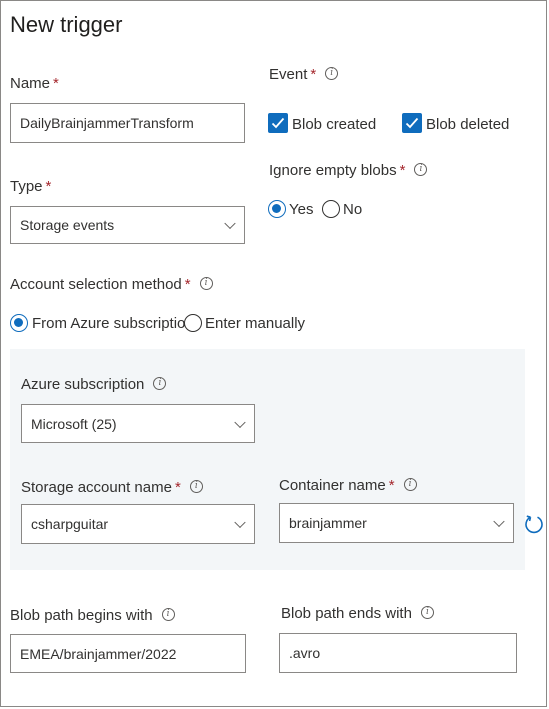 The image size is (549, 709). What do you see at coordinates (534, 524) in the screenshot?
I see `refresh-icon` at bounding box center [534, 524].